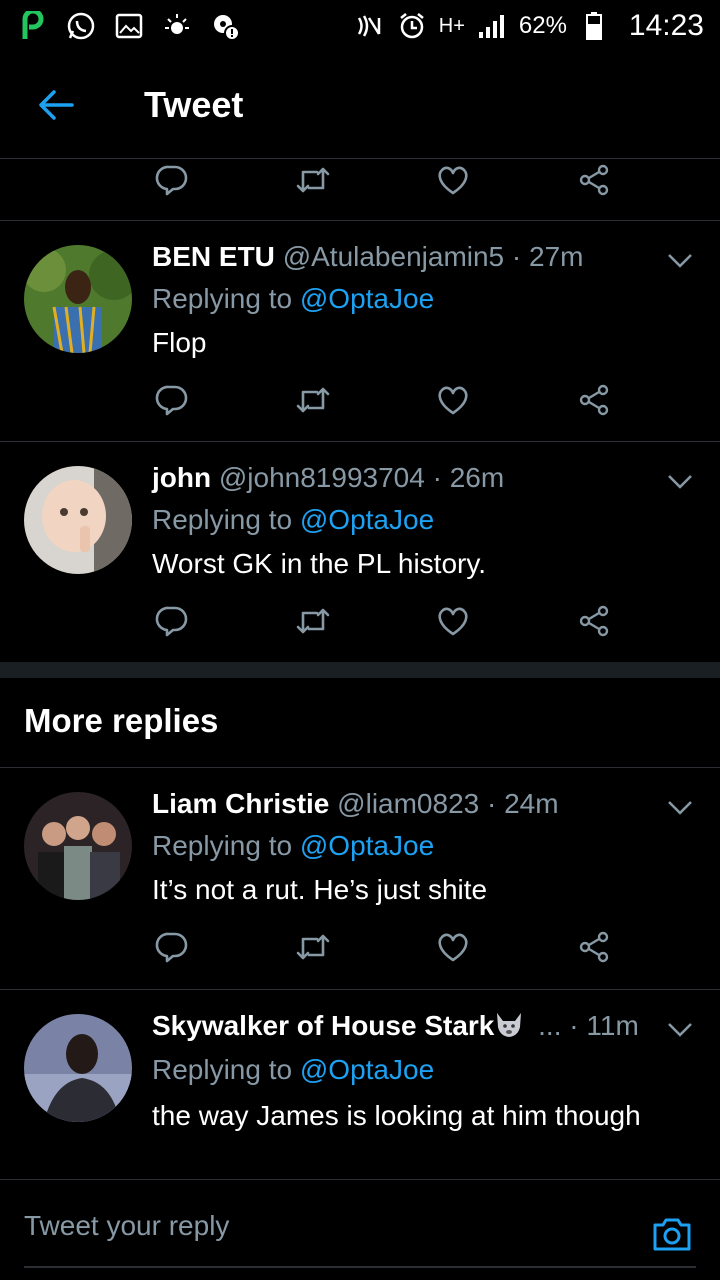 This screenshot has height=1280, width=720. I want to click on tweet-header: BEN ETU @Atulabenjamin5 · 27m, so click(367, 257).